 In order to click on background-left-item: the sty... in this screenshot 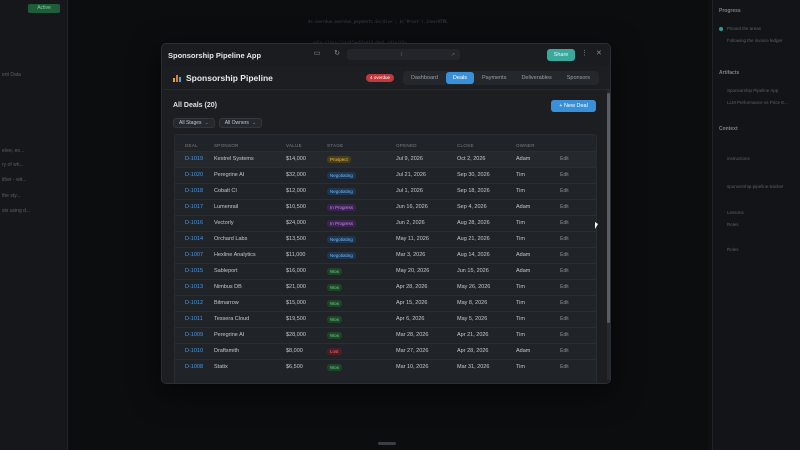, I will do `click(11, 196)`.